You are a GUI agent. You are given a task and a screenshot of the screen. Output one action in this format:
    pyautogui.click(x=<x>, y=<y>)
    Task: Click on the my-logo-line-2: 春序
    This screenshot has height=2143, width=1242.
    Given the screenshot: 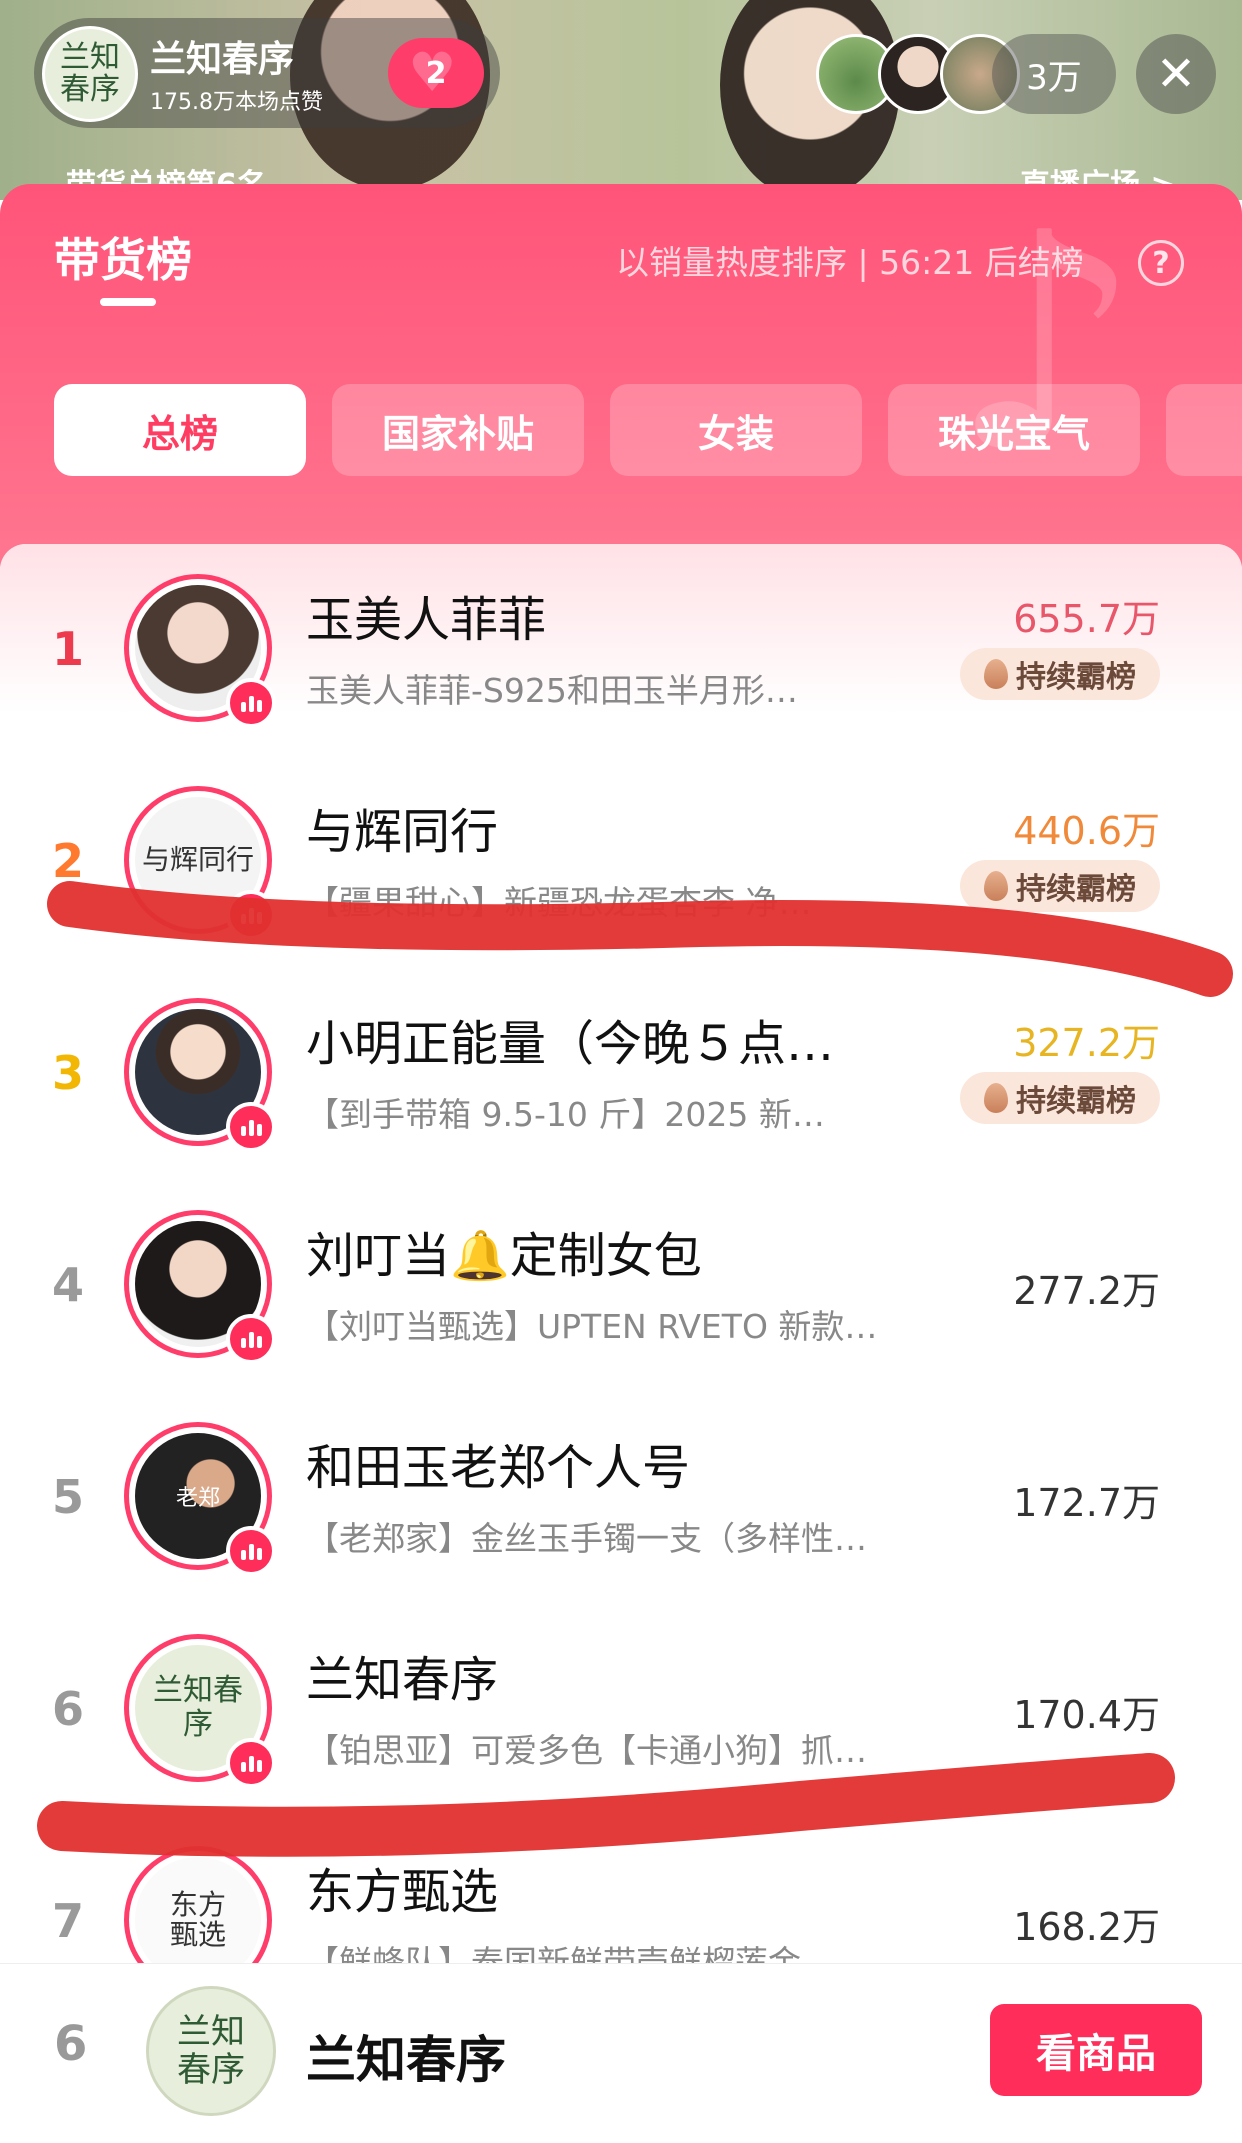 What is the action you would take?
    pyautogui.click(x=211, y=2070)
    